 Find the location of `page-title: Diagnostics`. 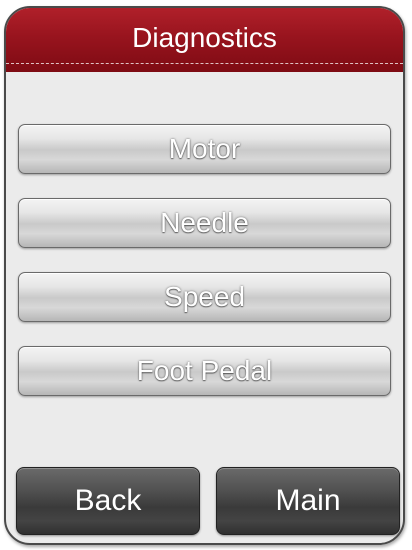

page-title: Diagnostics is located at coordinates (204, 37).